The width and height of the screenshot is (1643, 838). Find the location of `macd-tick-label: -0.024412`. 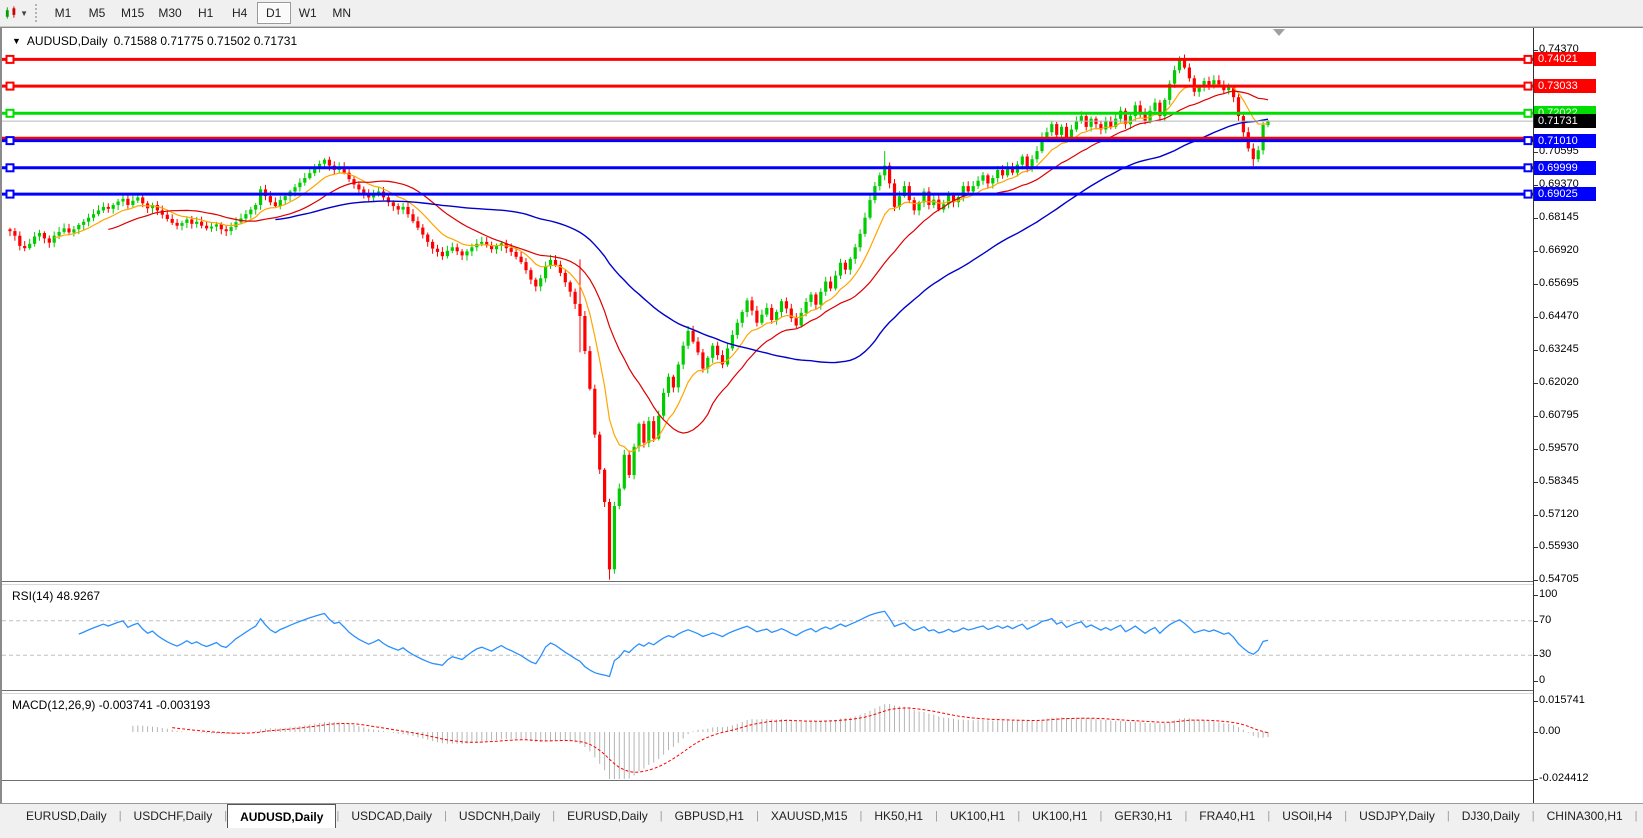

macd-tick-label: -0.024412 is located at coordinates (1564, 778).